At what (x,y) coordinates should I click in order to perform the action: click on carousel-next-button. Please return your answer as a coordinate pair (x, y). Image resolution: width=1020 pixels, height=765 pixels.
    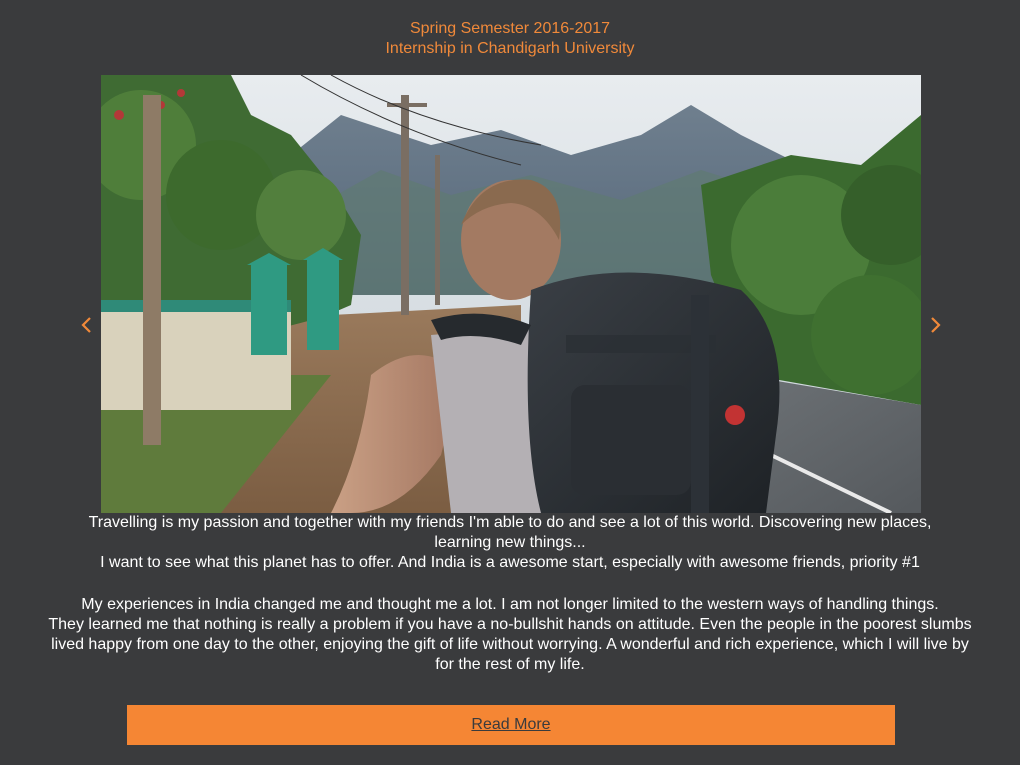
    Looking at the image, I should click on (935, 325).